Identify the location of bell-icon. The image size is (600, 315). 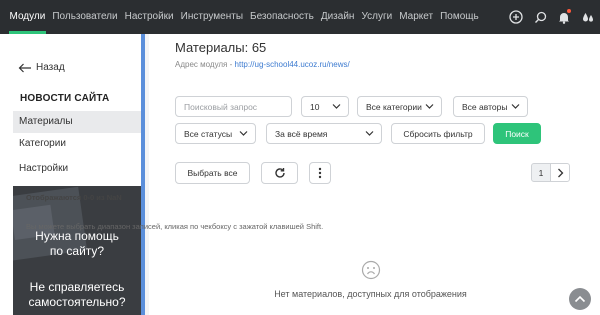
(564, 17).